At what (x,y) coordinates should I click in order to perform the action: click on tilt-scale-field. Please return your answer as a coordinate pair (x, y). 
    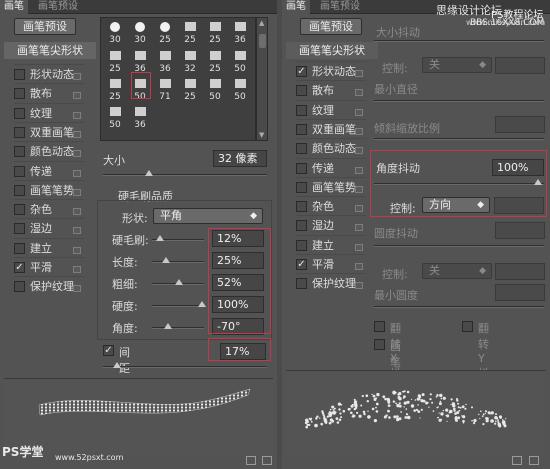
    Looking at the image, I should click on (520, 124).